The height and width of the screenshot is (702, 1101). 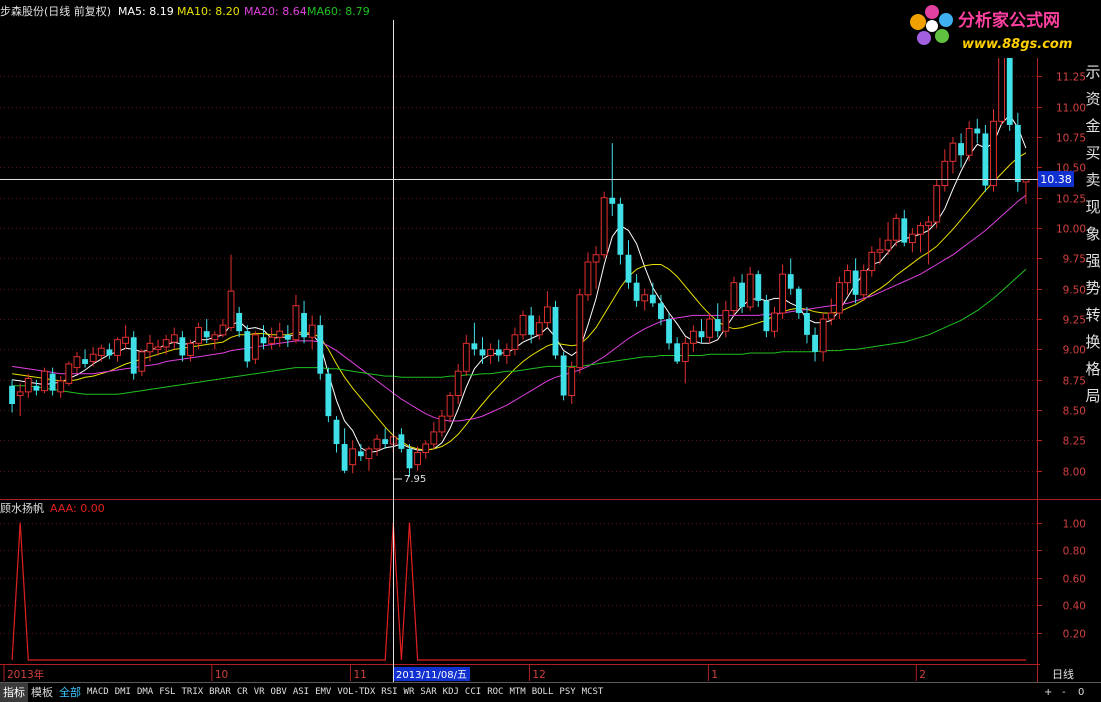 I want to click on indicator-trix: TRIX, so click(x=192, y=692).